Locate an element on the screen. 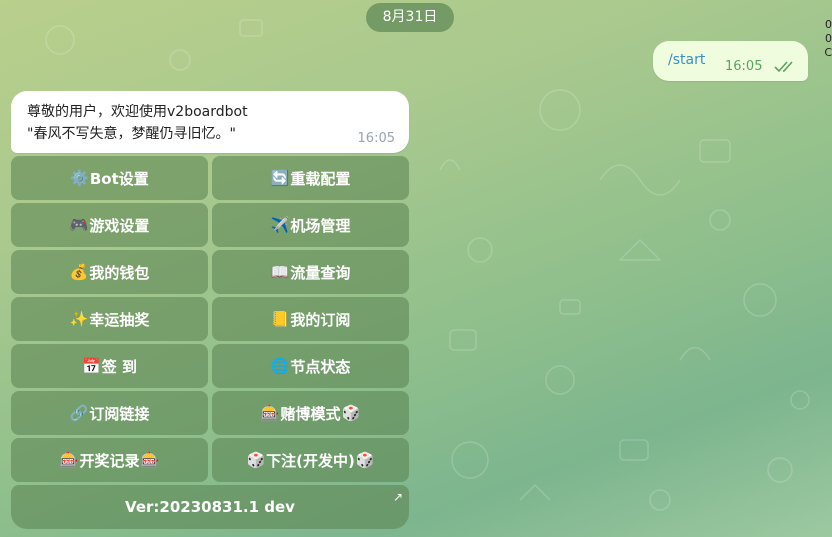  button-label: 订阅链接 is located at coordinates (119, 413).